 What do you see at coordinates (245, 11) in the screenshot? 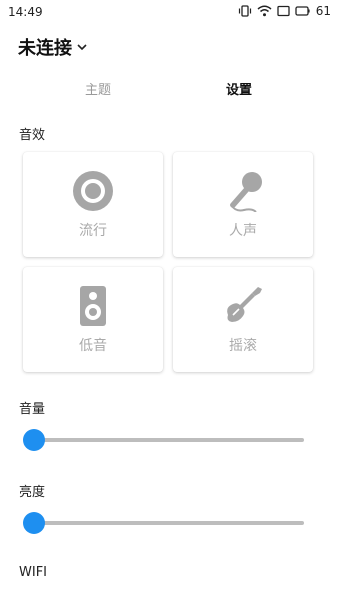
I see `vibrate-icon` at bounding box center [245, 11].